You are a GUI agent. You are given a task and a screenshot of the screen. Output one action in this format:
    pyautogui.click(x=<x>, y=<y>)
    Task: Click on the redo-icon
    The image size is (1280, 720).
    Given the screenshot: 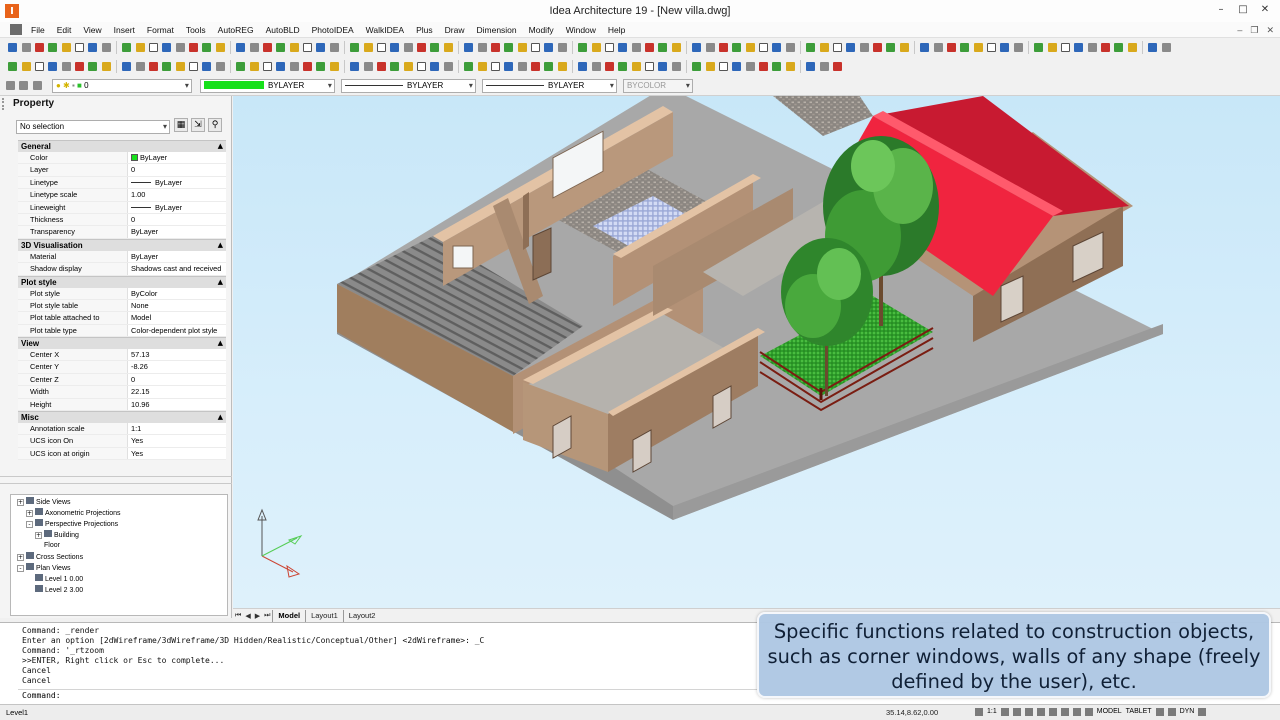 What is the action you would take?
    pyautogui.click(x=837, y=66)
    